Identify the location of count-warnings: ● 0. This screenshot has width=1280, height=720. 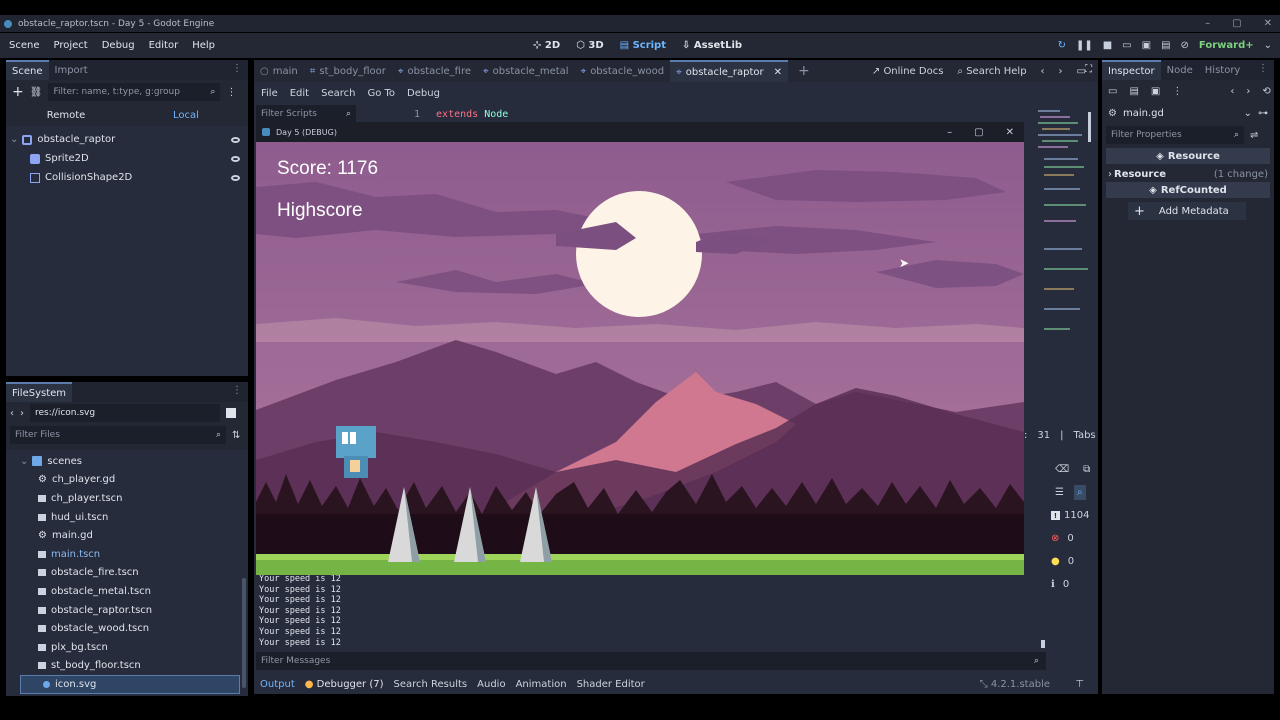
(1058, 561).